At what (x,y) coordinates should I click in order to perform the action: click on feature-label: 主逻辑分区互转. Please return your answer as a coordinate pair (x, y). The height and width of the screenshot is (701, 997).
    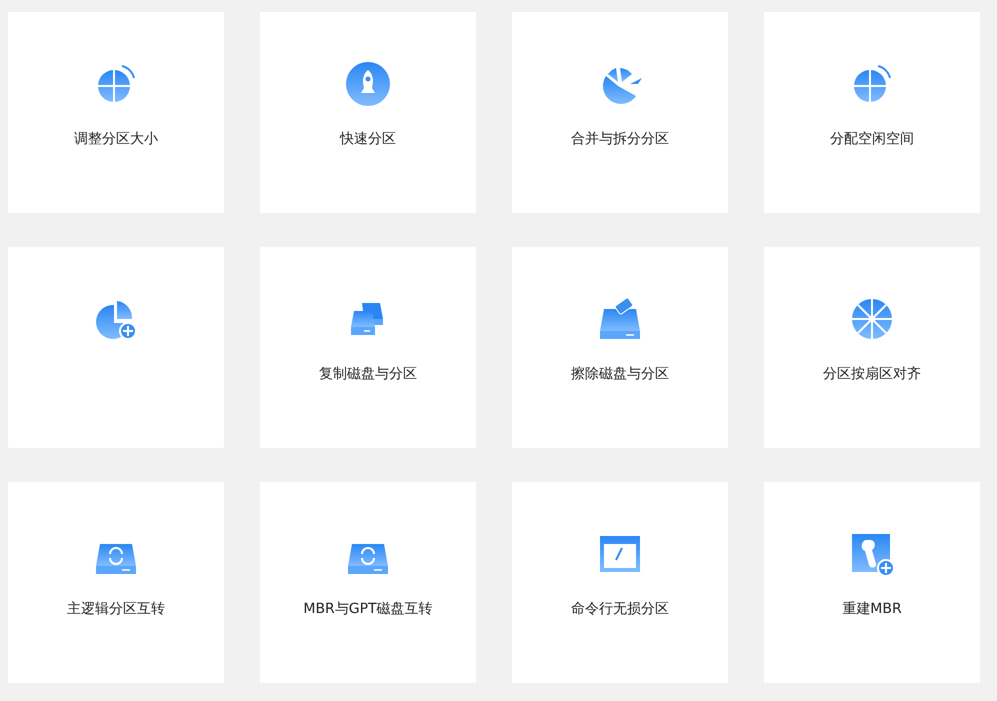
    Looking at the image, I should click on (116, 609).